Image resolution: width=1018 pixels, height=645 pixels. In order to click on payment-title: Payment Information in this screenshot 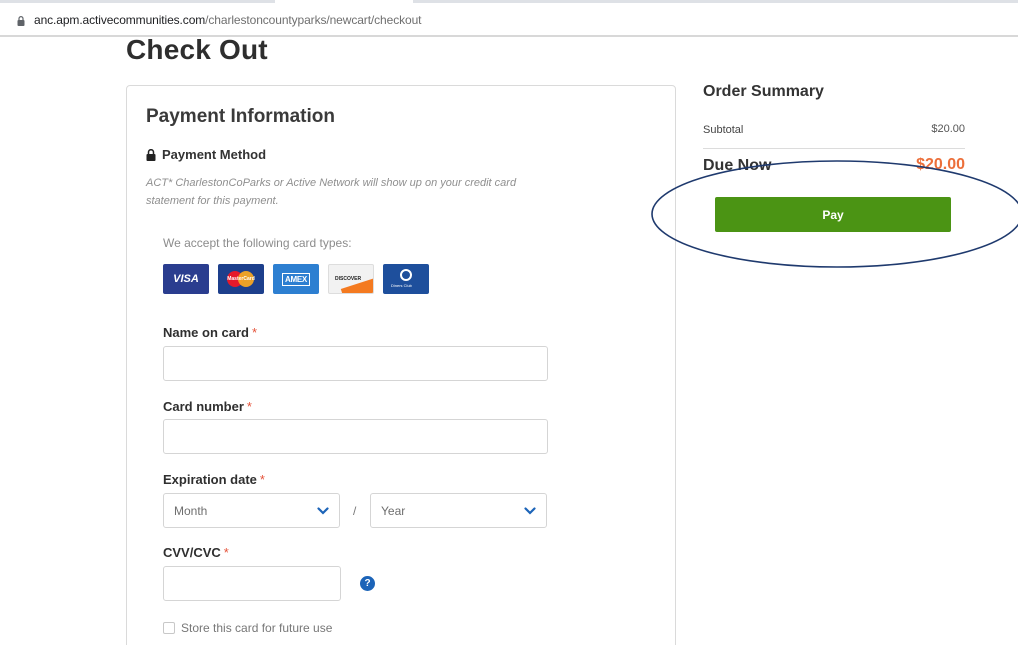, I will do `click(240, 116)`.